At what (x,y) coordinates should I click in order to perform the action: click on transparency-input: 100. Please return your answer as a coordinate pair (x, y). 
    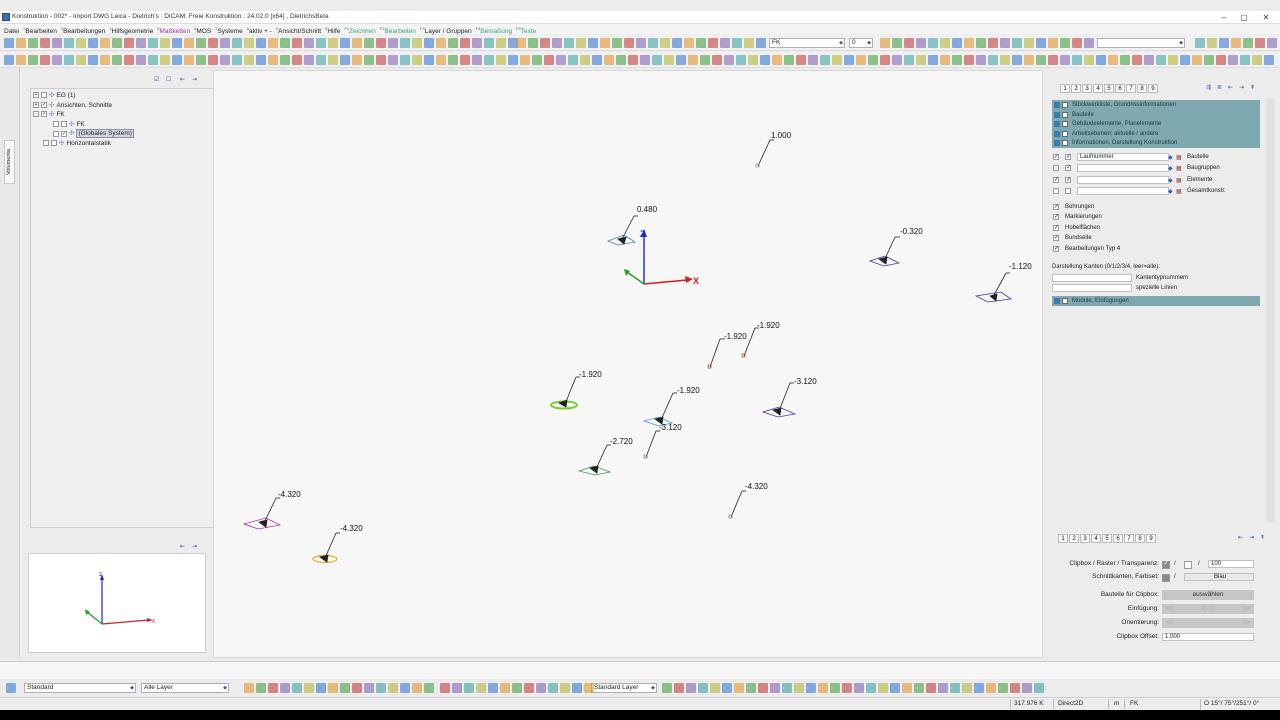
    Looking at the image, I should click on (1231, 564).